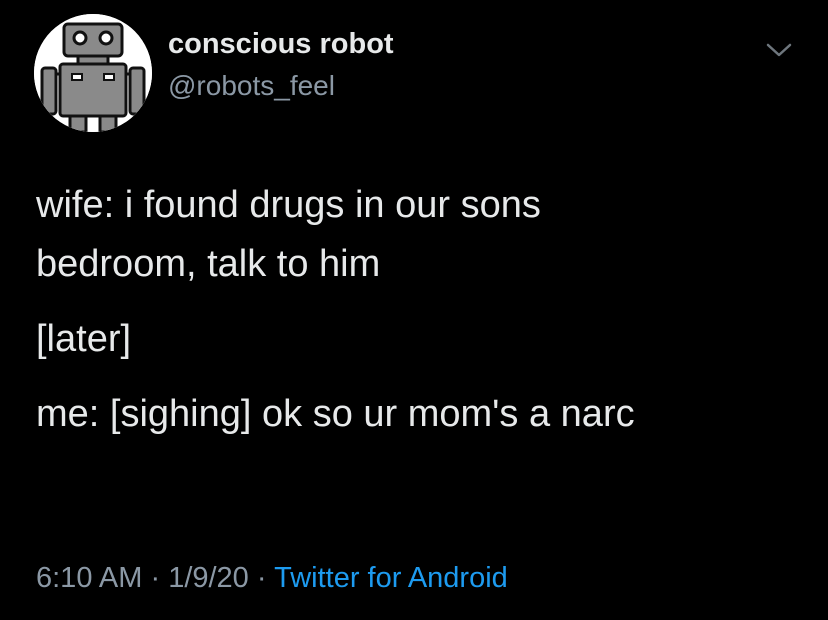 The width and height of the screenshot is (828, 620). What do you see at coordinates (281, 44) in the screenshot?
I see `display-name: conscious robot` at bounding box center [281, 44].